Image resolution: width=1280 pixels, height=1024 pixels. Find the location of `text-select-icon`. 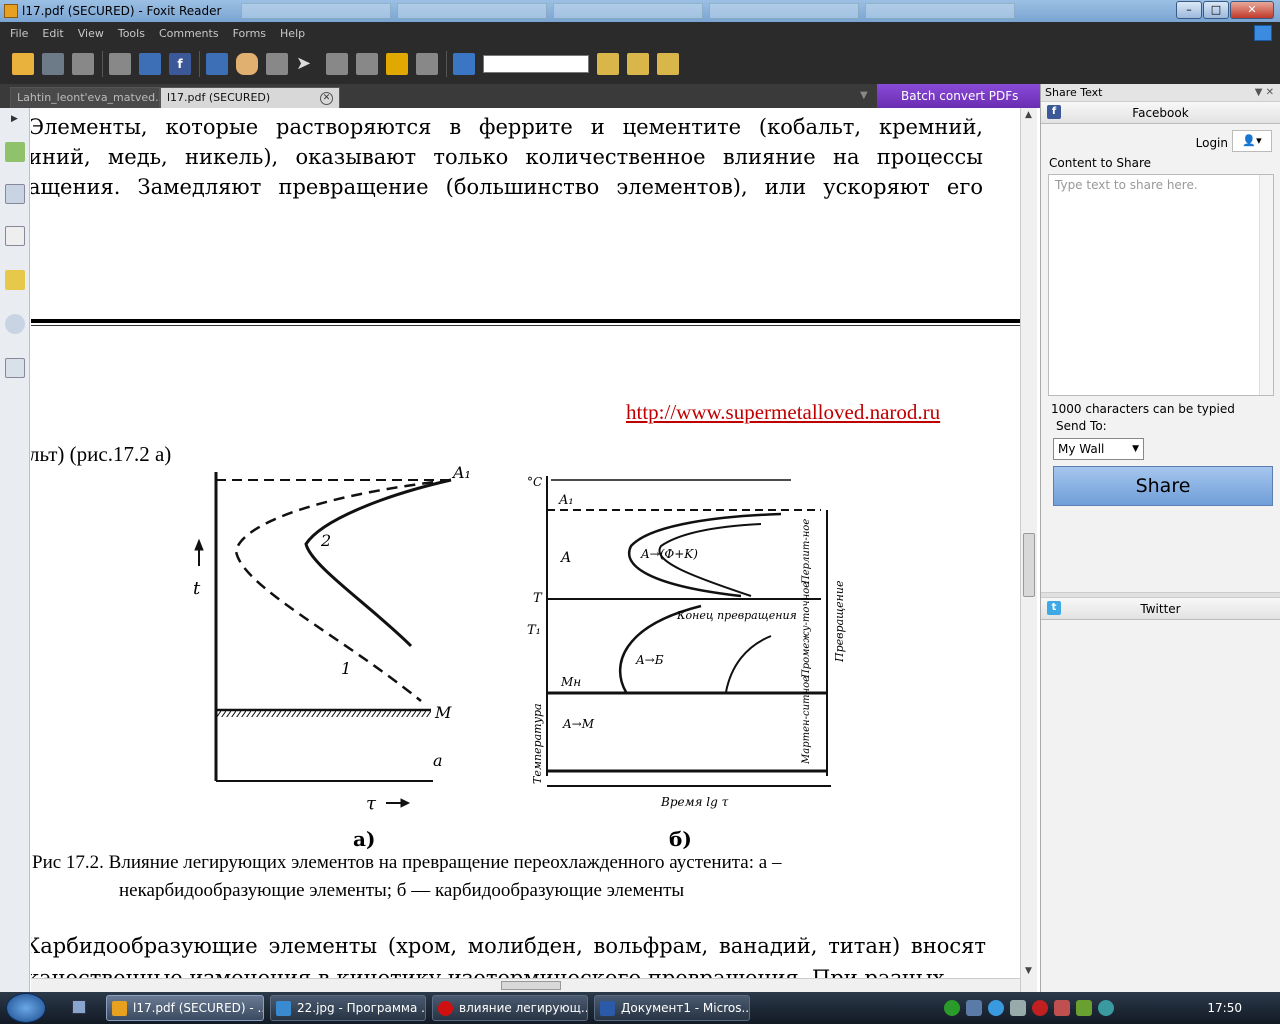

text-select-icon is located at coordinates (337, 64).